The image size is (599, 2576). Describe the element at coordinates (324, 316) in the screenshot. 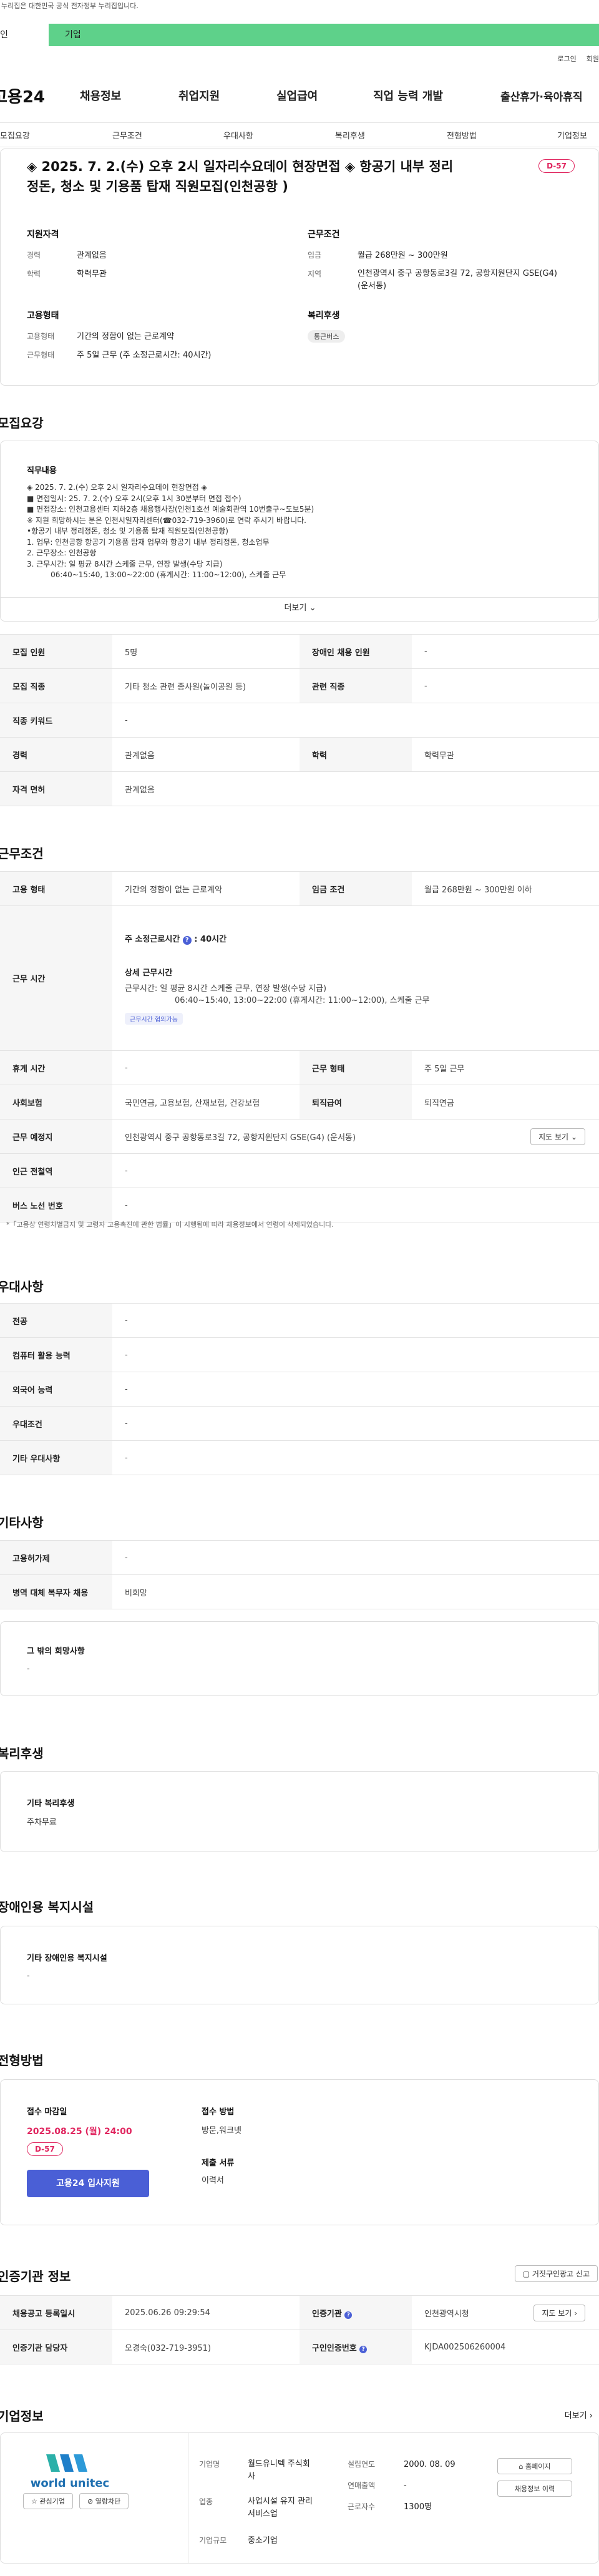

I see `welfare-heading: 복리후생` at that location.